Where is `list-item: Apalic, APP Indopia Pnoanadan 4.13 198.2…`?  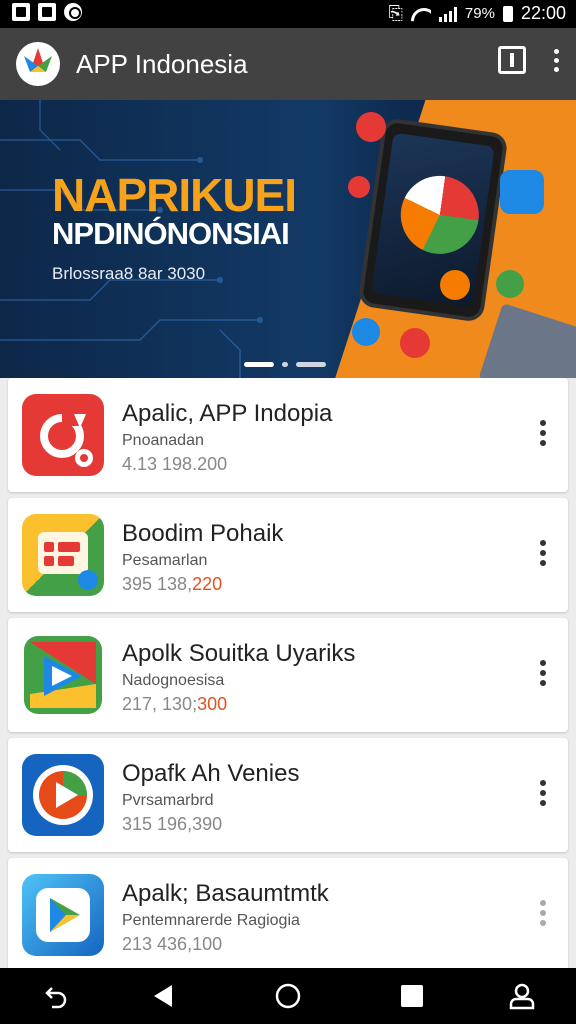 list-item: Apalic, APP Indopia Pnoanadan 4.13 198.2… is located at coordinates (288, 435).